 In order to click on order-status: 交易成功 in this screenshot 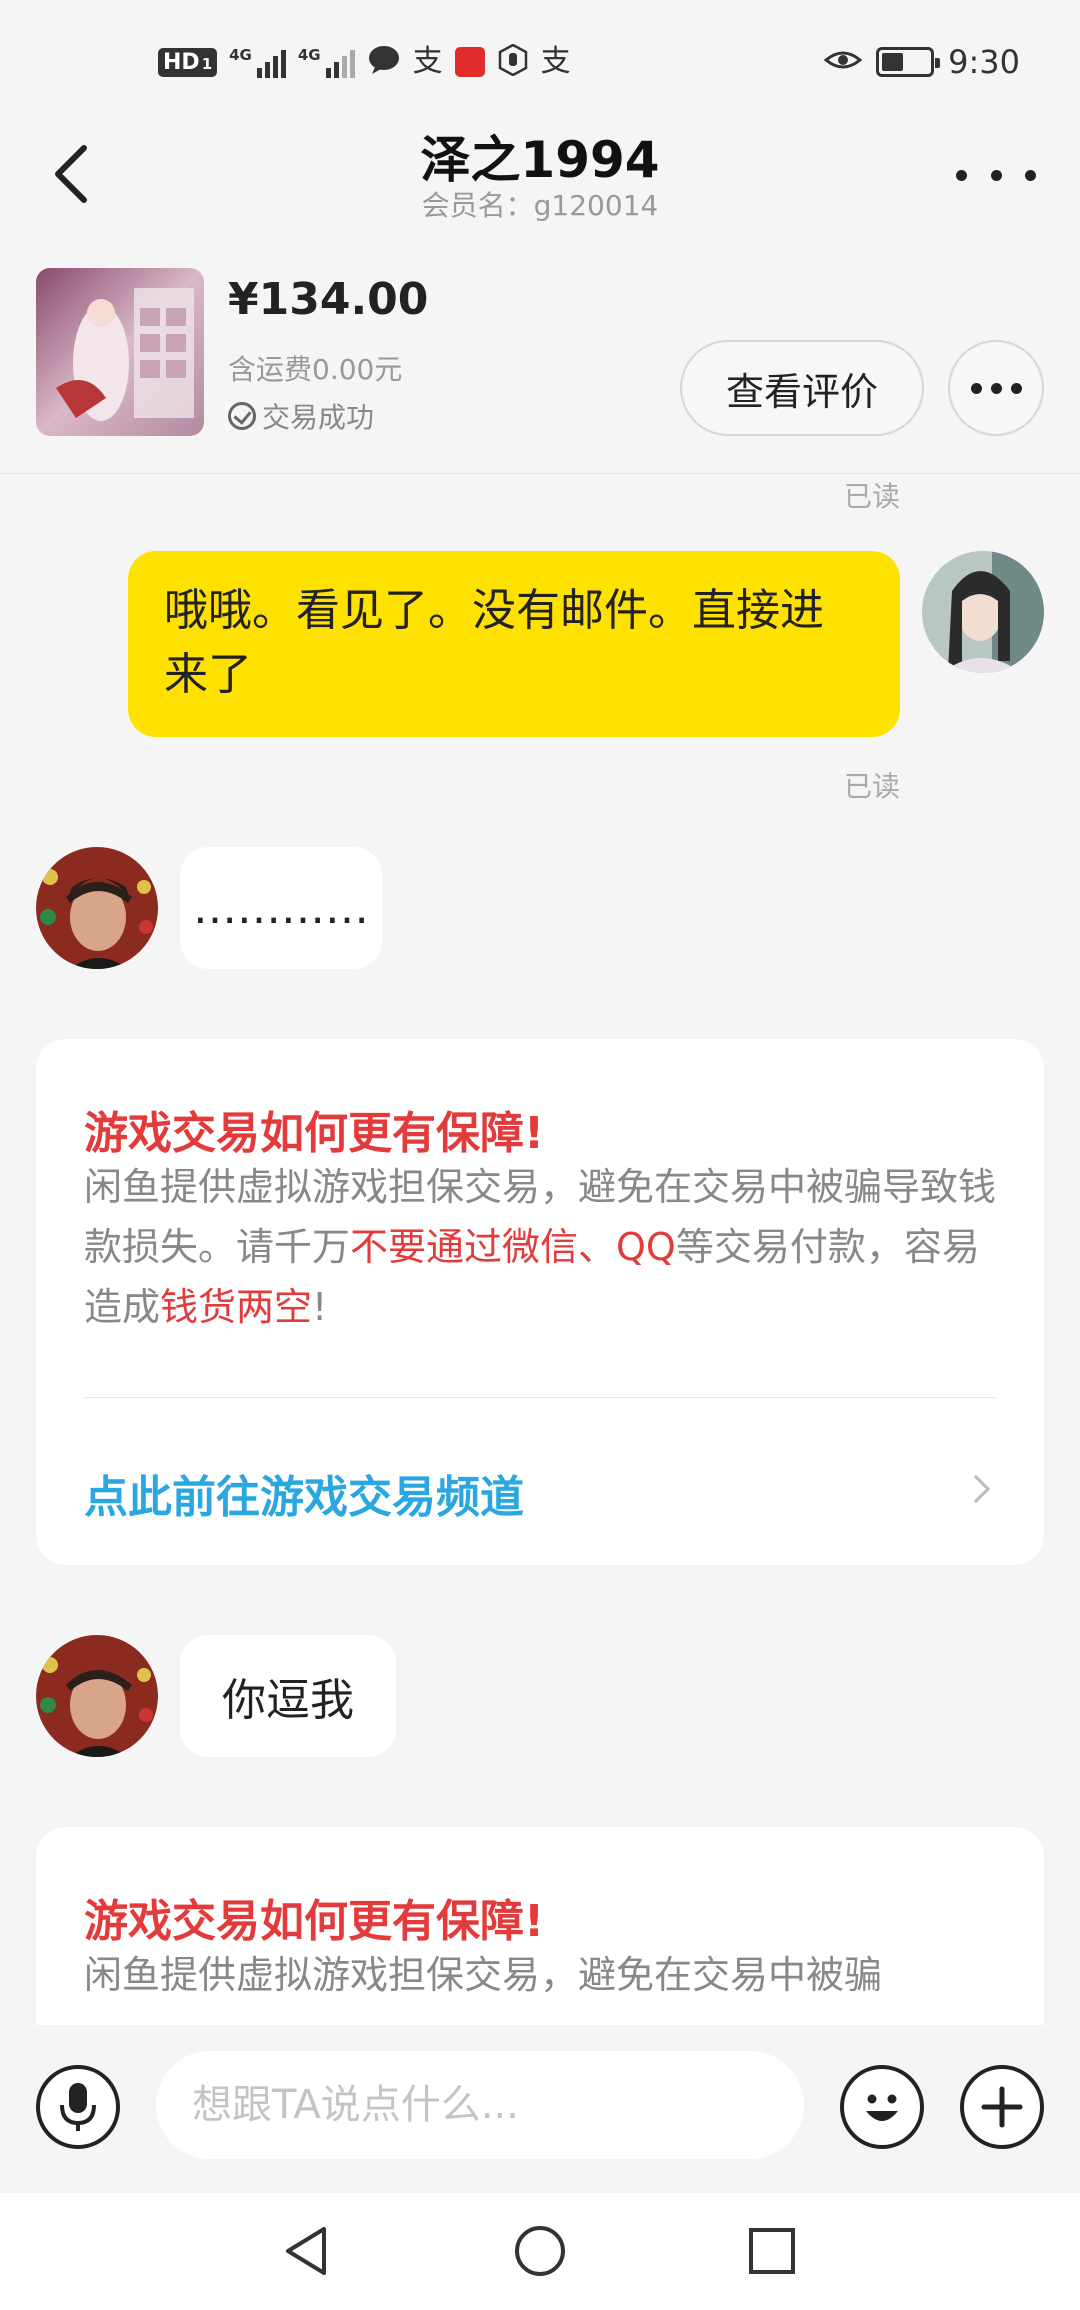, I will do `click(301, 416)`.